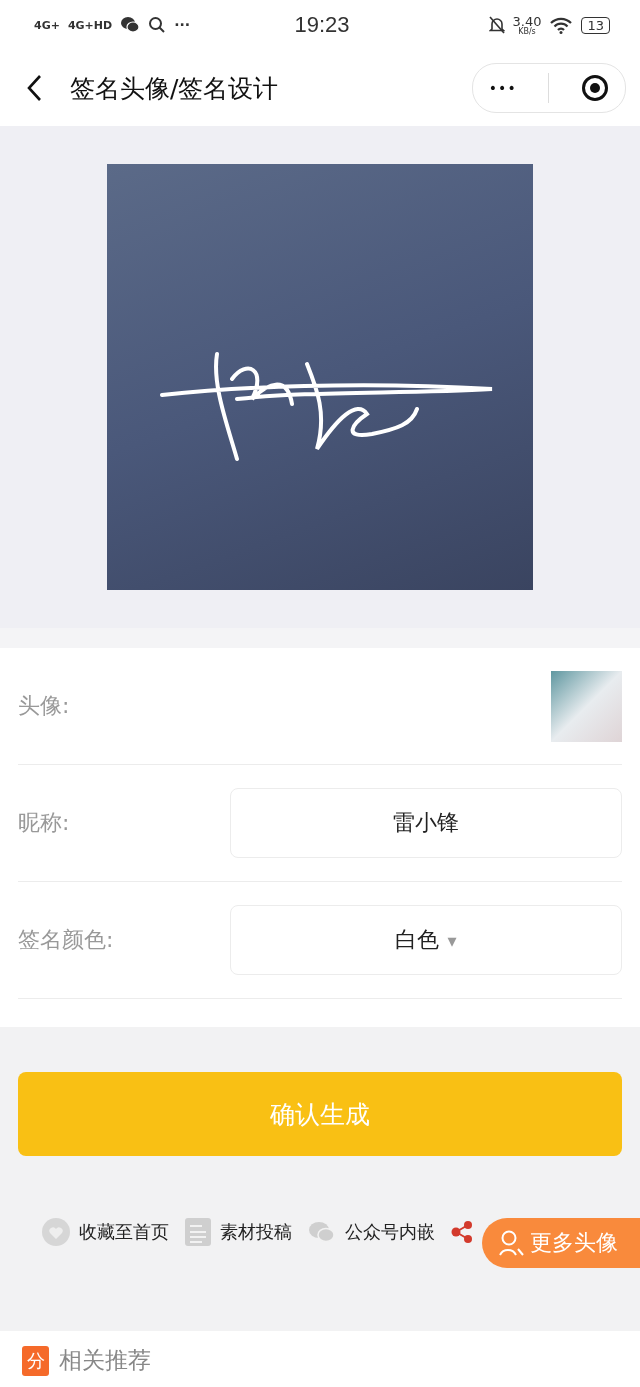  Describe the element at coordinates (198, 1232) in the screenshot. I see `document-icon` at that location.